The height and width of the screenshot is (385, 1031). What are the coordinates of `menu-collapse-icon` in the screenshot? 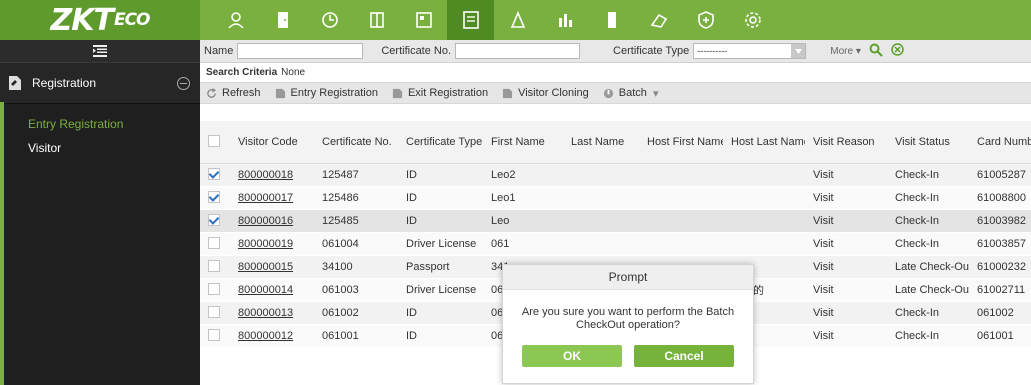 It's located at (100, 51).